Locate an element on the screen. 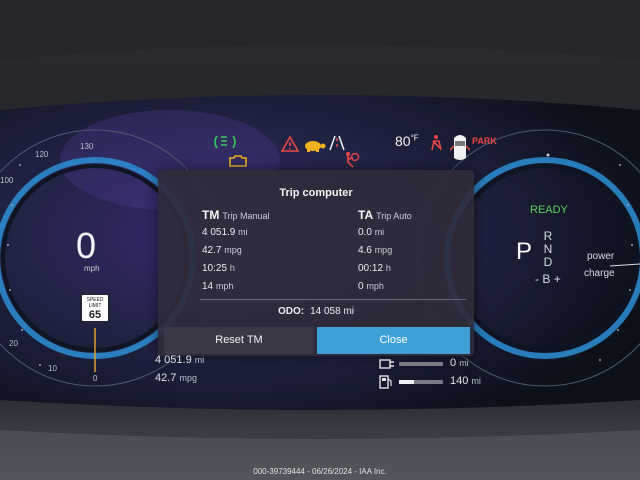 The height and width of the screenshot is (480, 640). ta-time: 00:12 h is located at coordinates (374, 268).